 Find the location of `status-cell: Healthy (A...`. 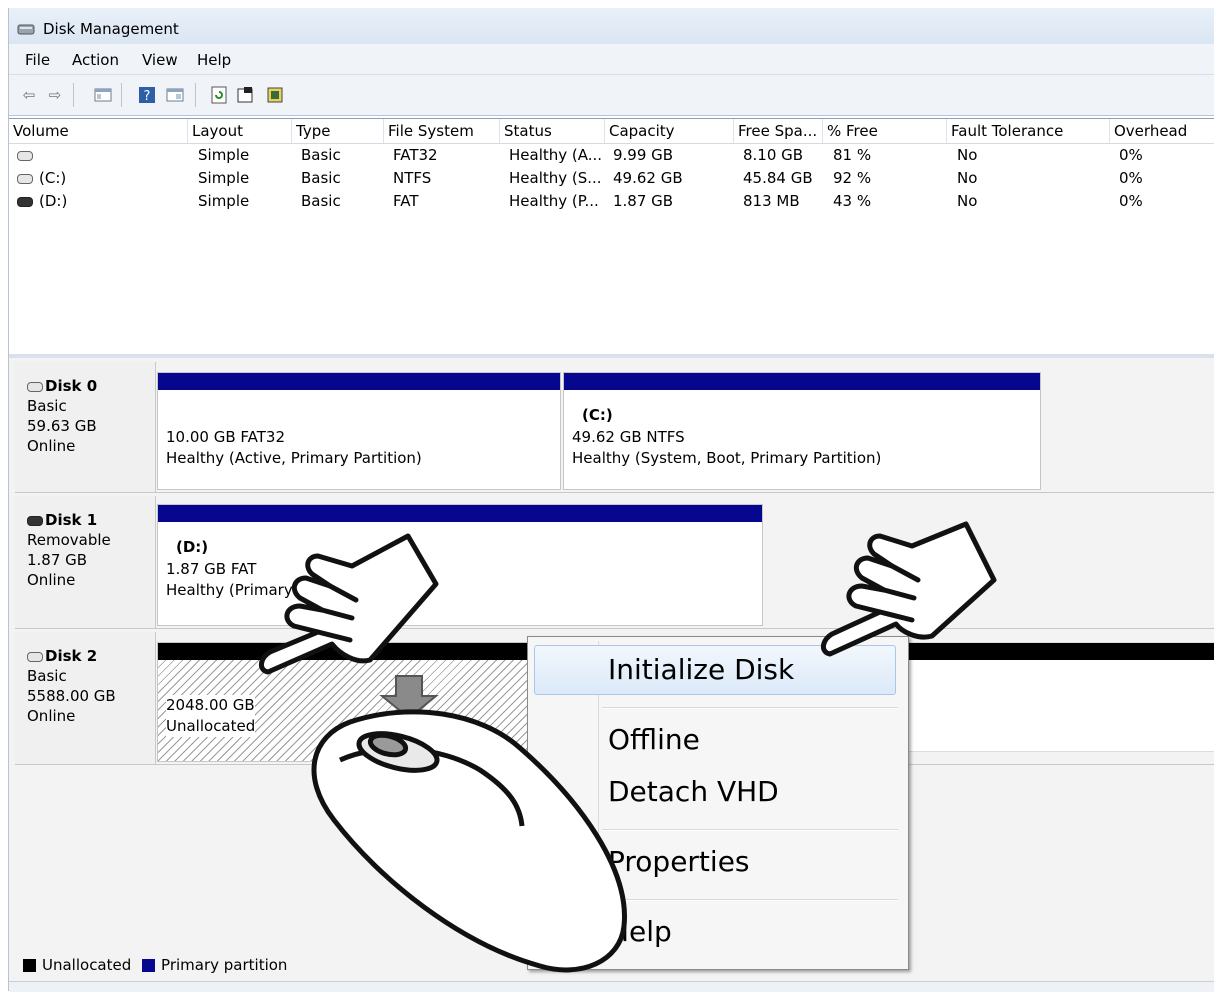

status-cell: Healthy (A... is located at coordinates (556, 155).